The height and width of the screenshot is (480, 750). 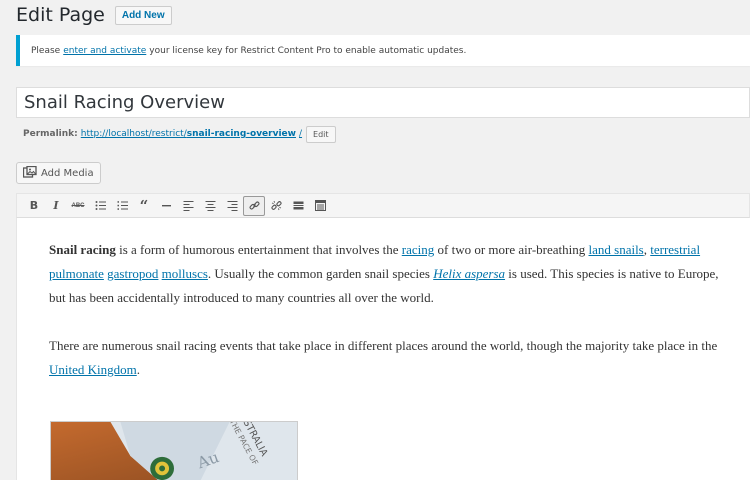 I want to click on link-helix-aspersa: Helix aspersa, so click(x=469, y=273).